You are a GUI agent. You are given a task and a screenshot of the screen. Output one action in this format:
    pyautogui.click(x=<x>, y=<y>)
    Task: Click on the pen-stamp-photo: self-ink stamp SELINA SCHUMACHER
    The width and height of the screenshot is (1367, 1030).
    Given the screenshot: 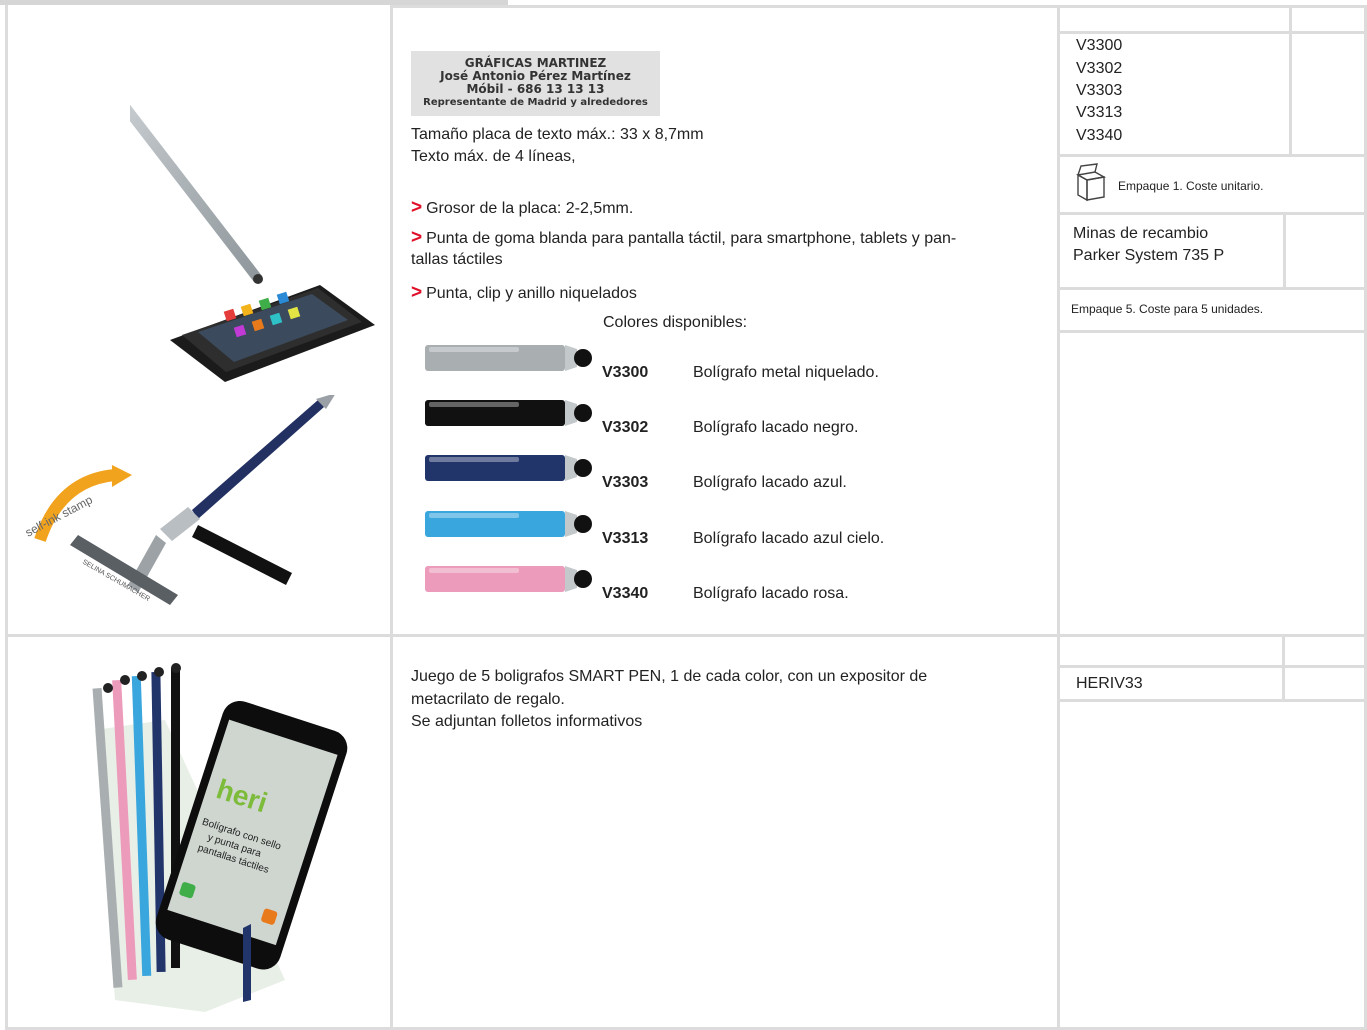 What is the action you would take?
    pyautogui.click(x=195, y=510)
    